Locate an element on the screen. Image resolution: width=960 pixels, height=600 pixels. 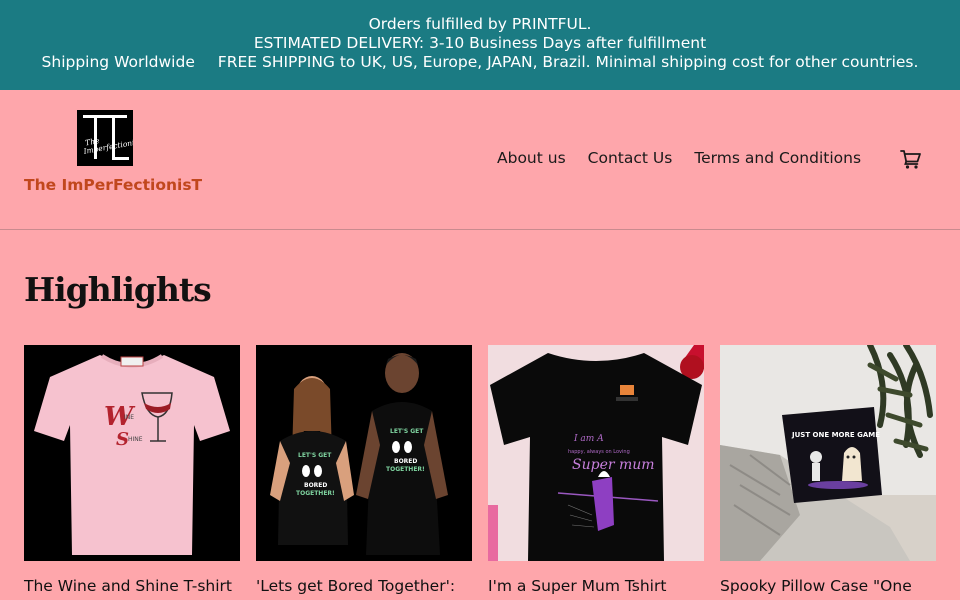
product-card: W S INE HINE The Wine and Shine T-shirt is located at coordinates (132, 471).